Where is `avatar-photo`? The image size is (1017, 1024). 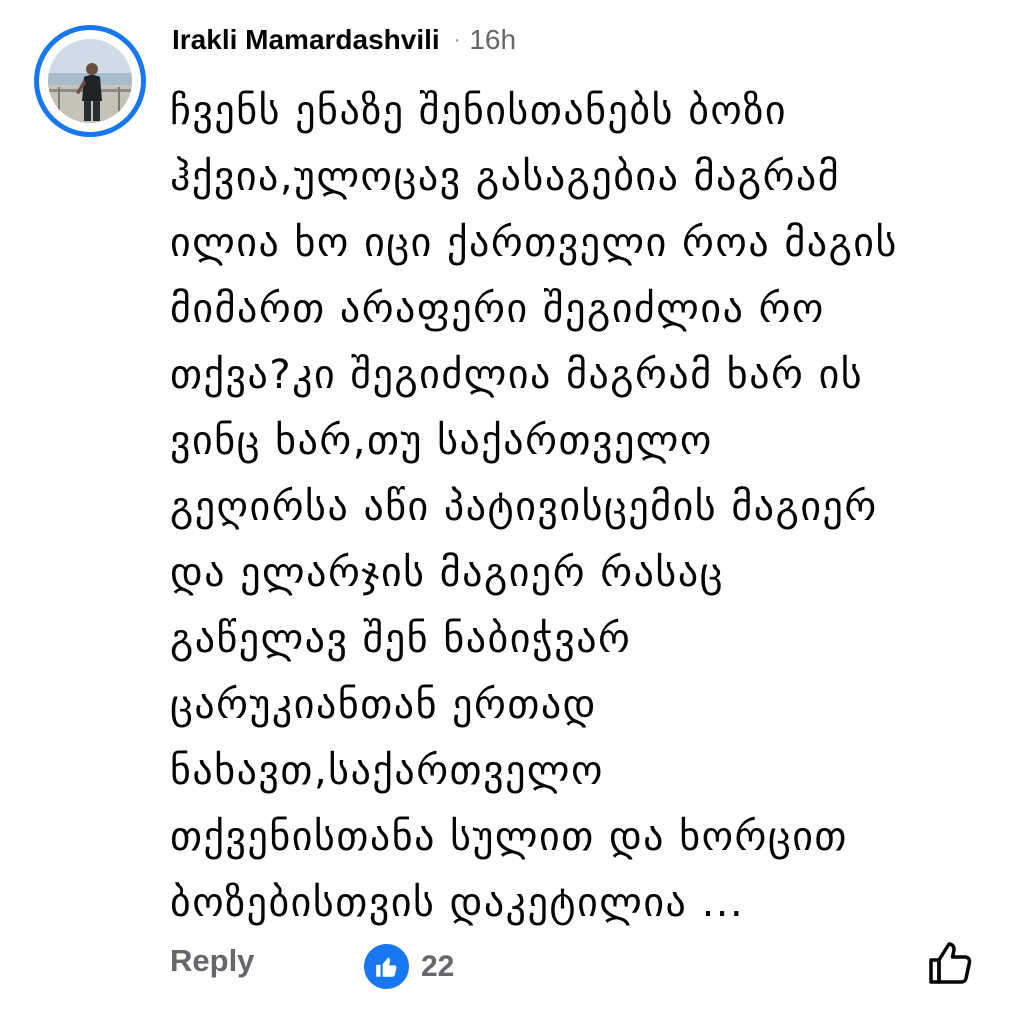 avatar-photo is located at coordinates (90, 81).